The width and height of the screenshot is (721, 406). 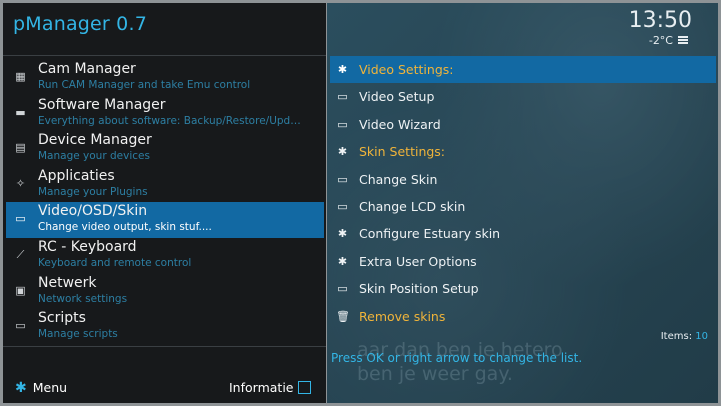 I want to click on menu-button: ✱ Menu, so click(x=41, y=388).